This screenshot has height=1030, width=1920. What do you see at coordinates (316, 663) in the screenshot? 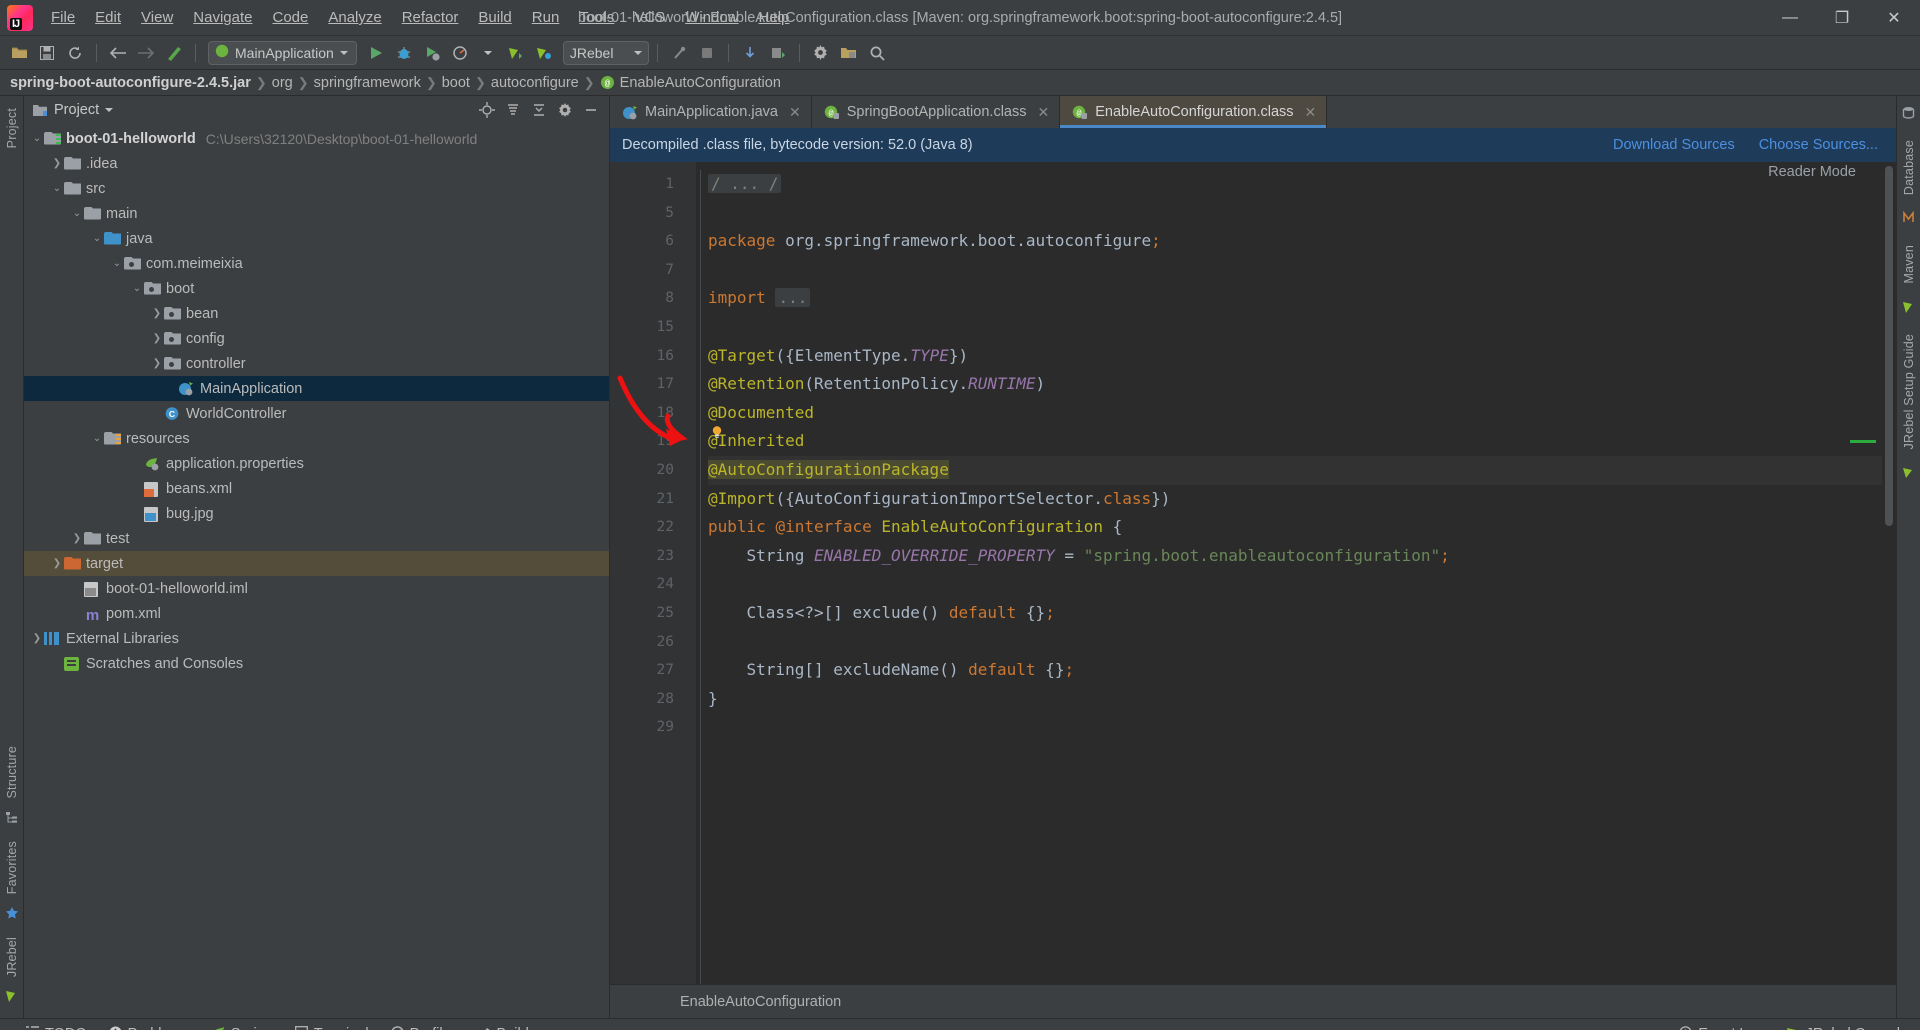
I see `tree-row-scratches: Scratches and Consoles` at bounding box center [316, 663].